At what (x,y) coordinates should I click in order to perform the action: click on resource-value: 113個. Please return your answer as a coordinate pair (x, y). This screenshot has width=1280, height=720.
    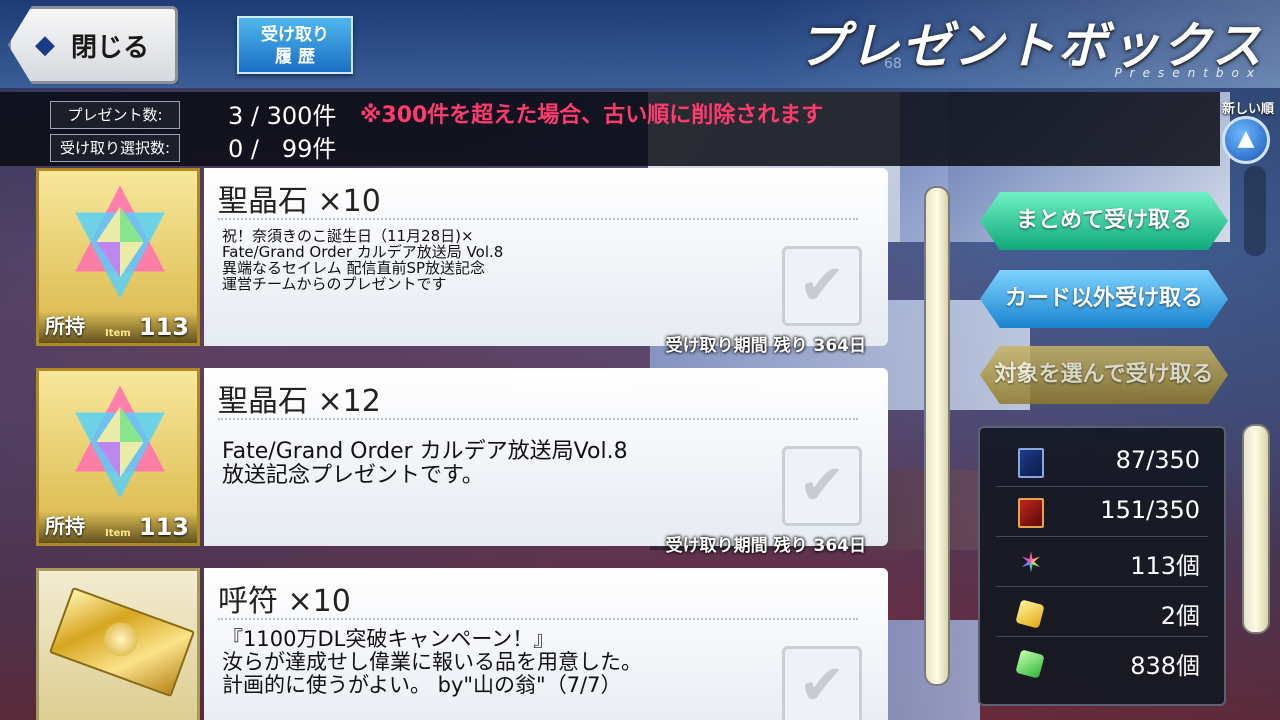
    Looking at the image, I should click on (1165, 566).